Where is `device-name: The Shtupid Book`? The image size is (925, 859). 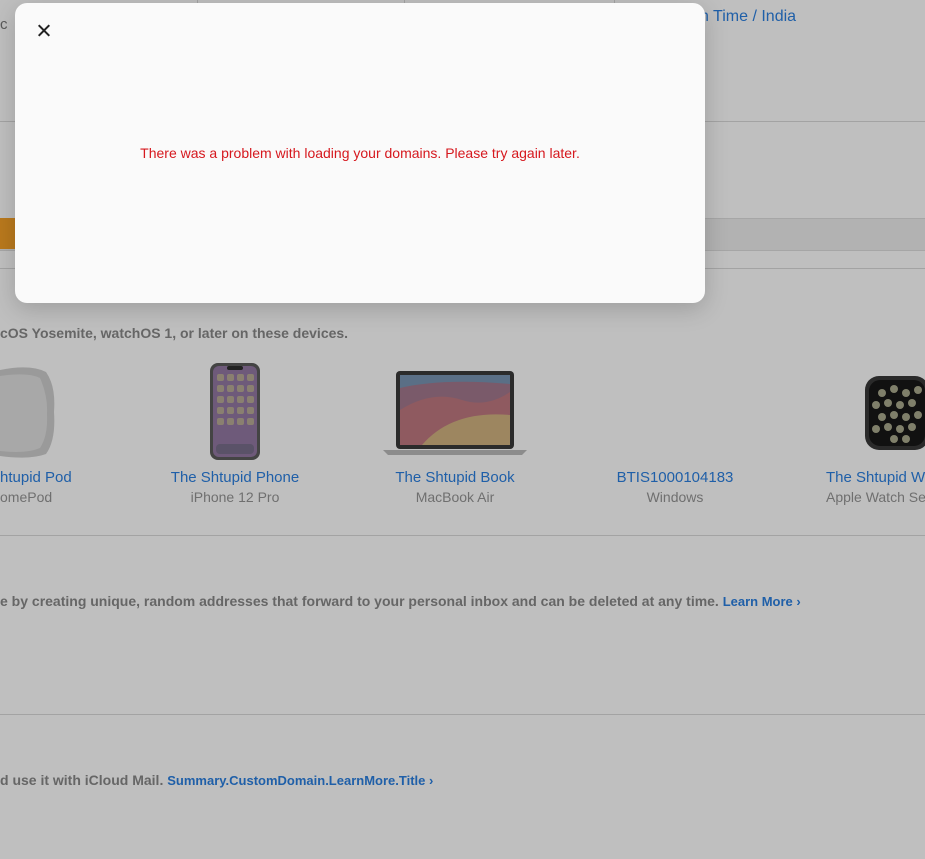 device-name: The Shtupid Book is located at coordinates (455, 477).